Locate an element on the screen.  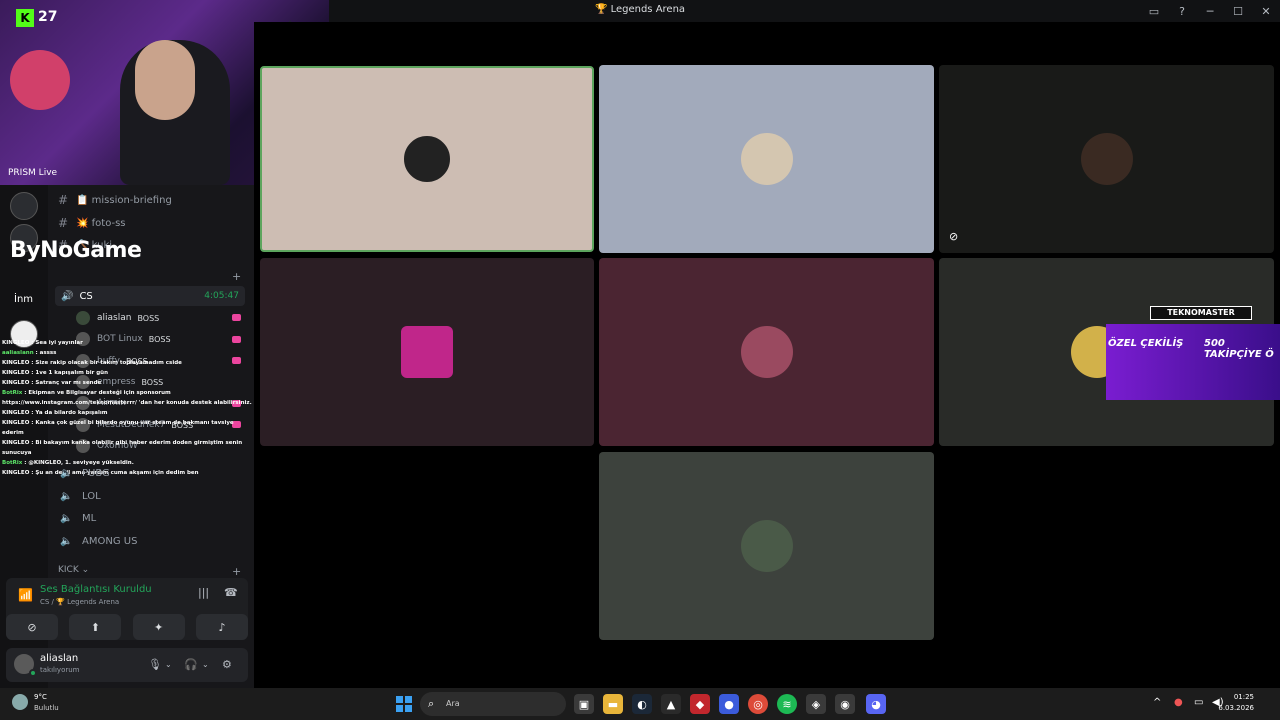
active-voice-channel: 🔊 CS 4:05:47 is located at coordinates (150, 296).